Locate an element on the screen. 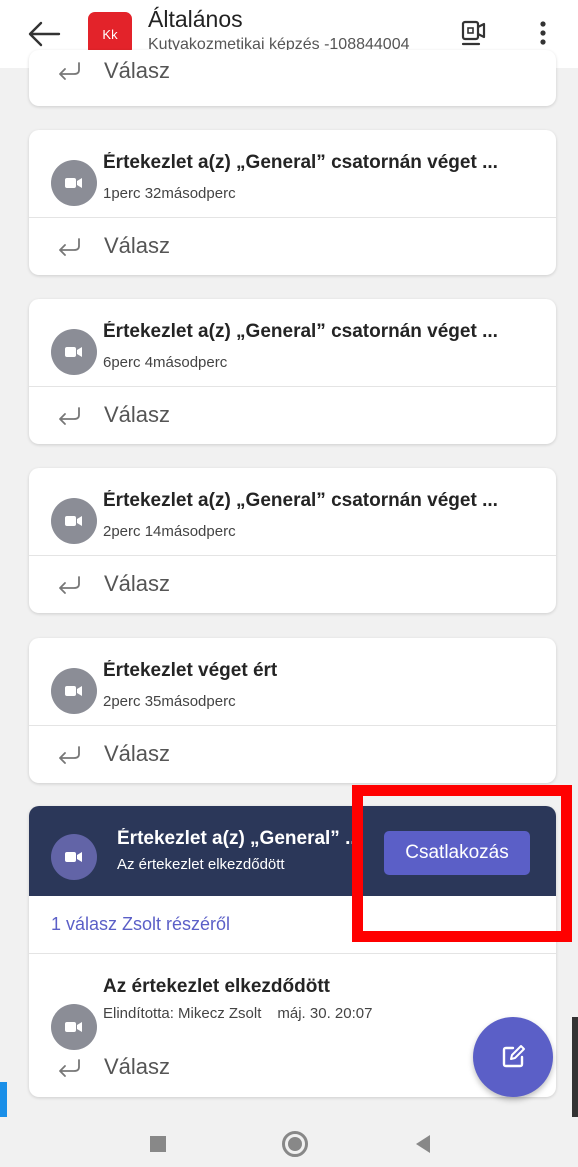 Image resolution: width=578 pixels, height=1167 pixels. channel-title: Általános is located at coordinates (195, 19).